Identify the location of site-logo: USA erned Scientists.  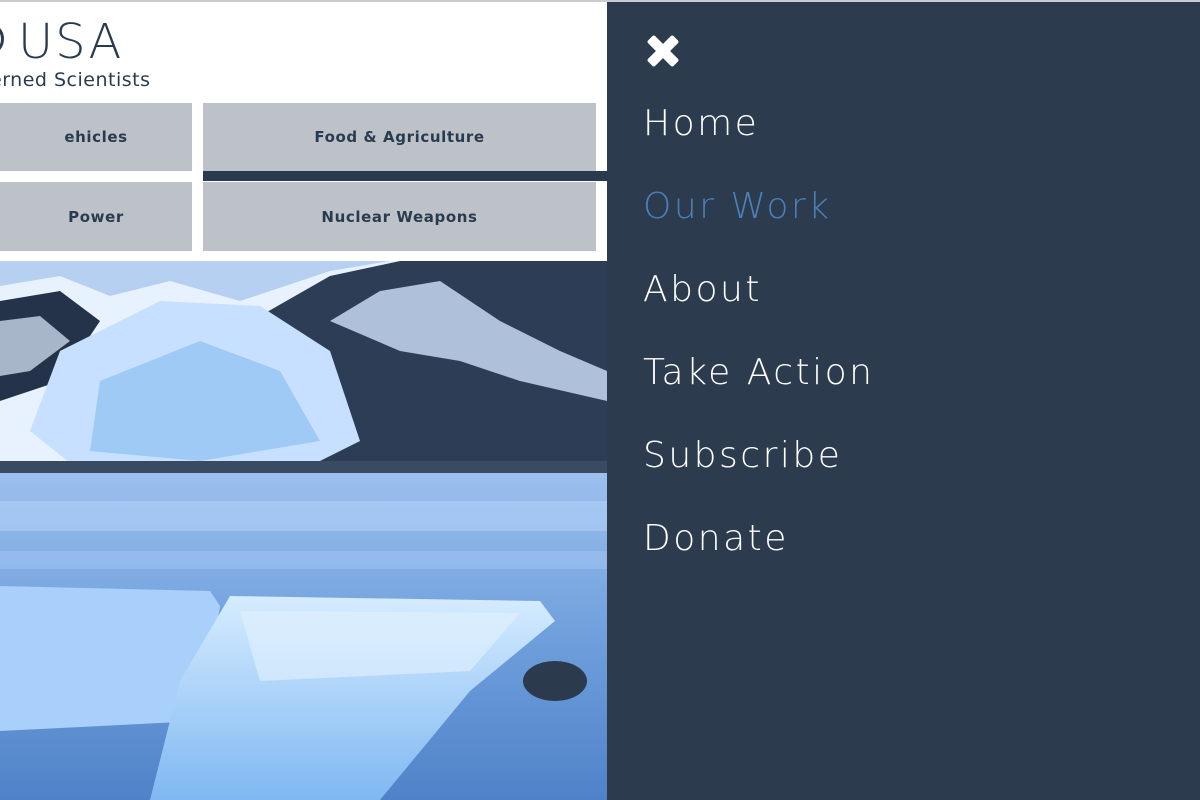
(90, 54).